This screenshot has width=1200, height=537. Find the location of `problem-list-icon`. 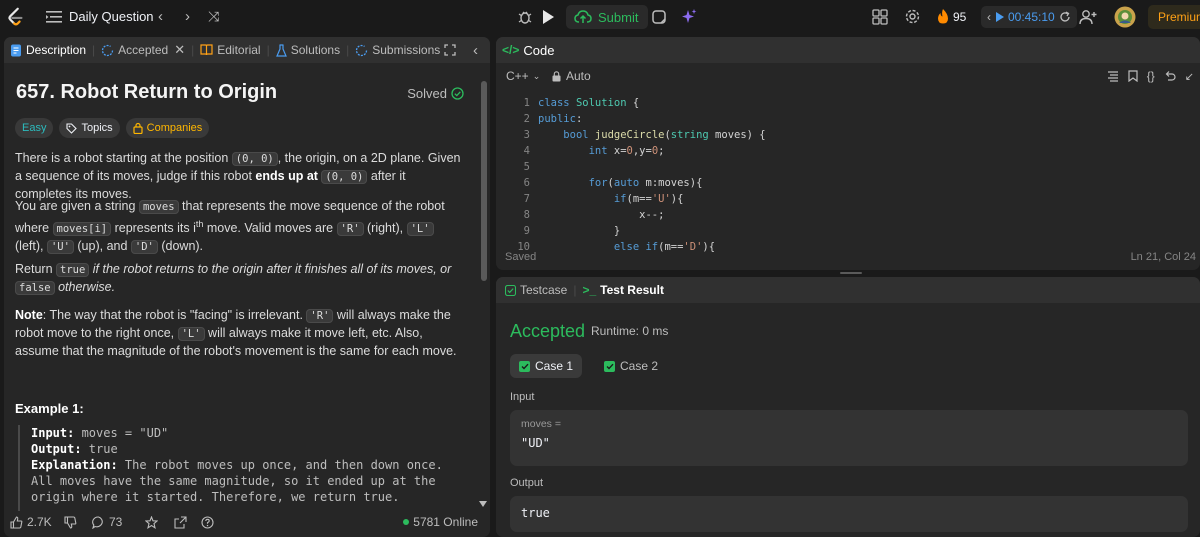

problem-list-icon is located at coordinates (54, 16).